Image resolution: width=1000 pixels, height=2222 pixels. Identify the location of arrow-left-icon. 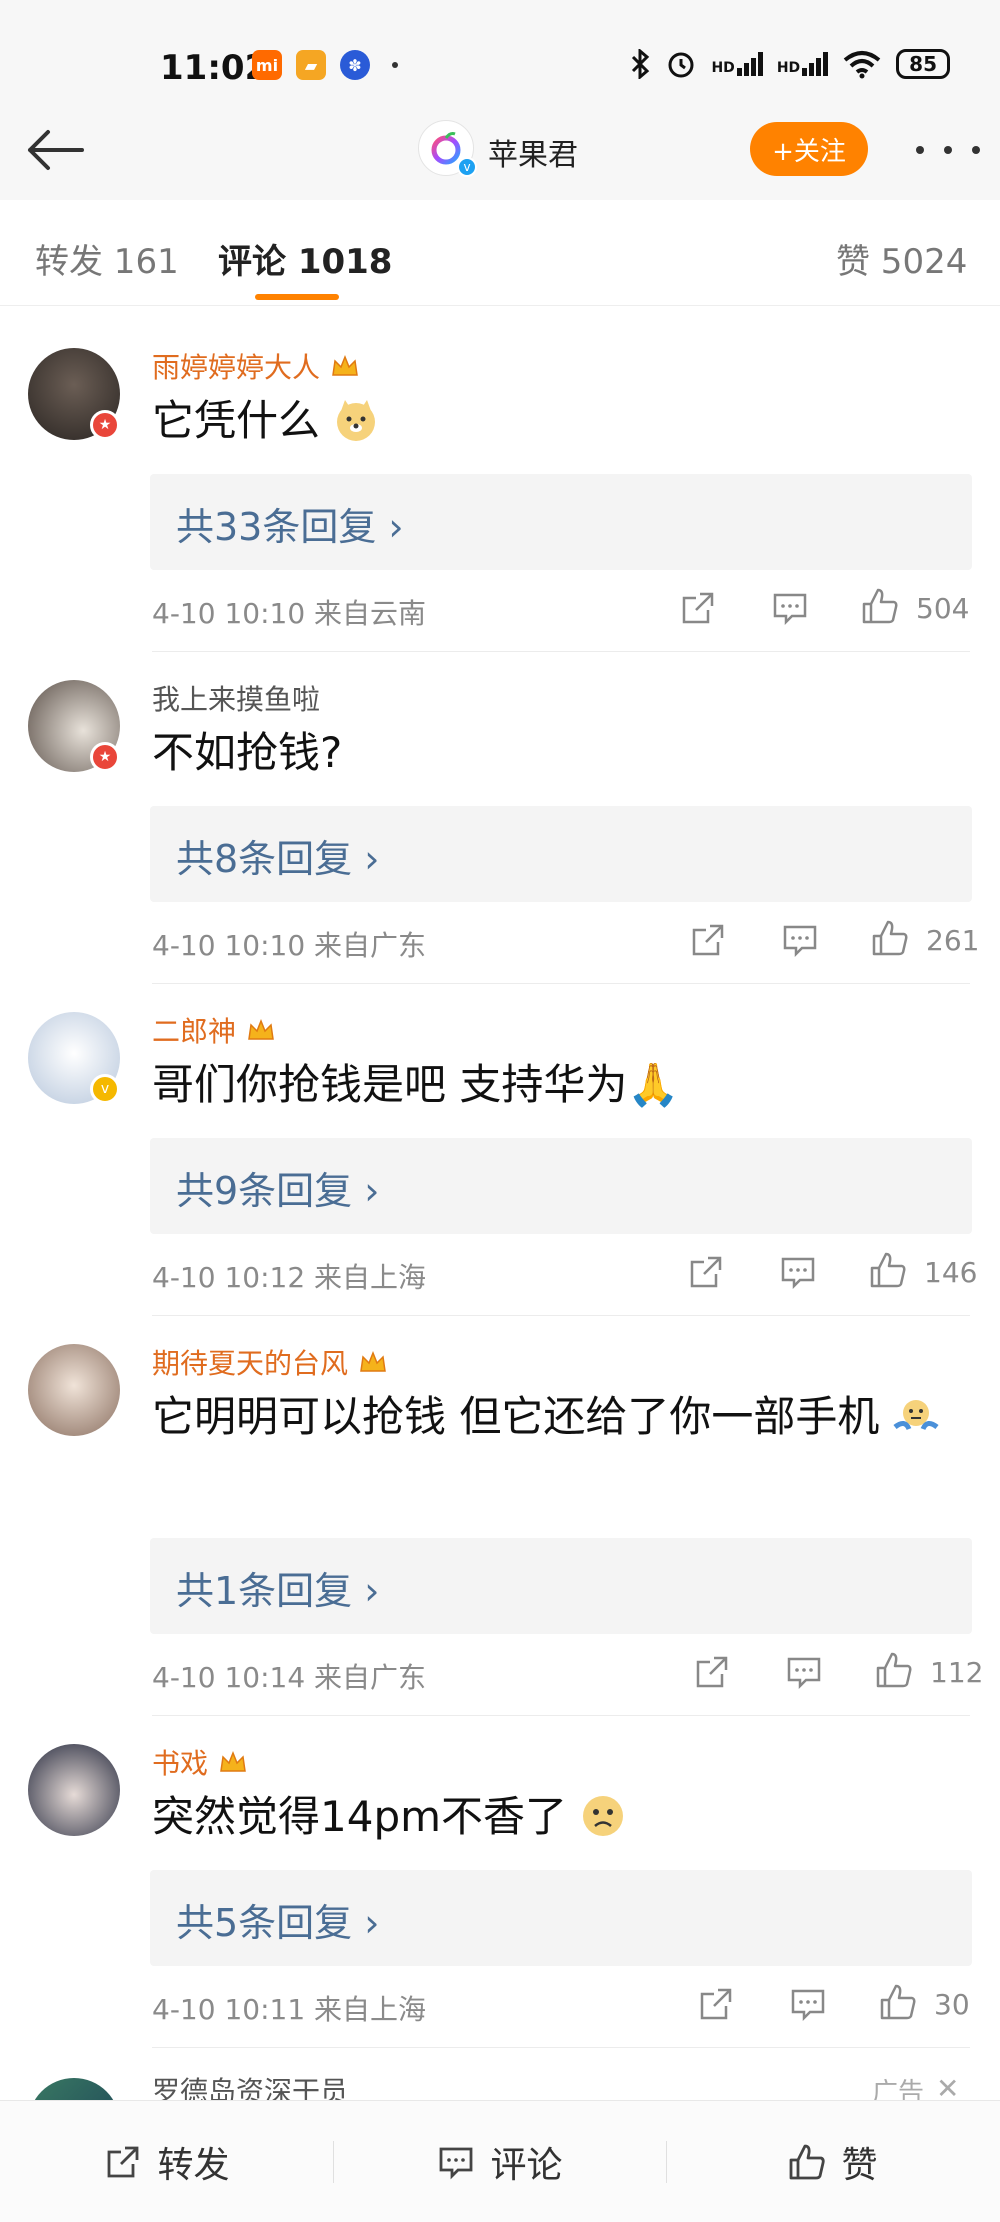
(56, 150).